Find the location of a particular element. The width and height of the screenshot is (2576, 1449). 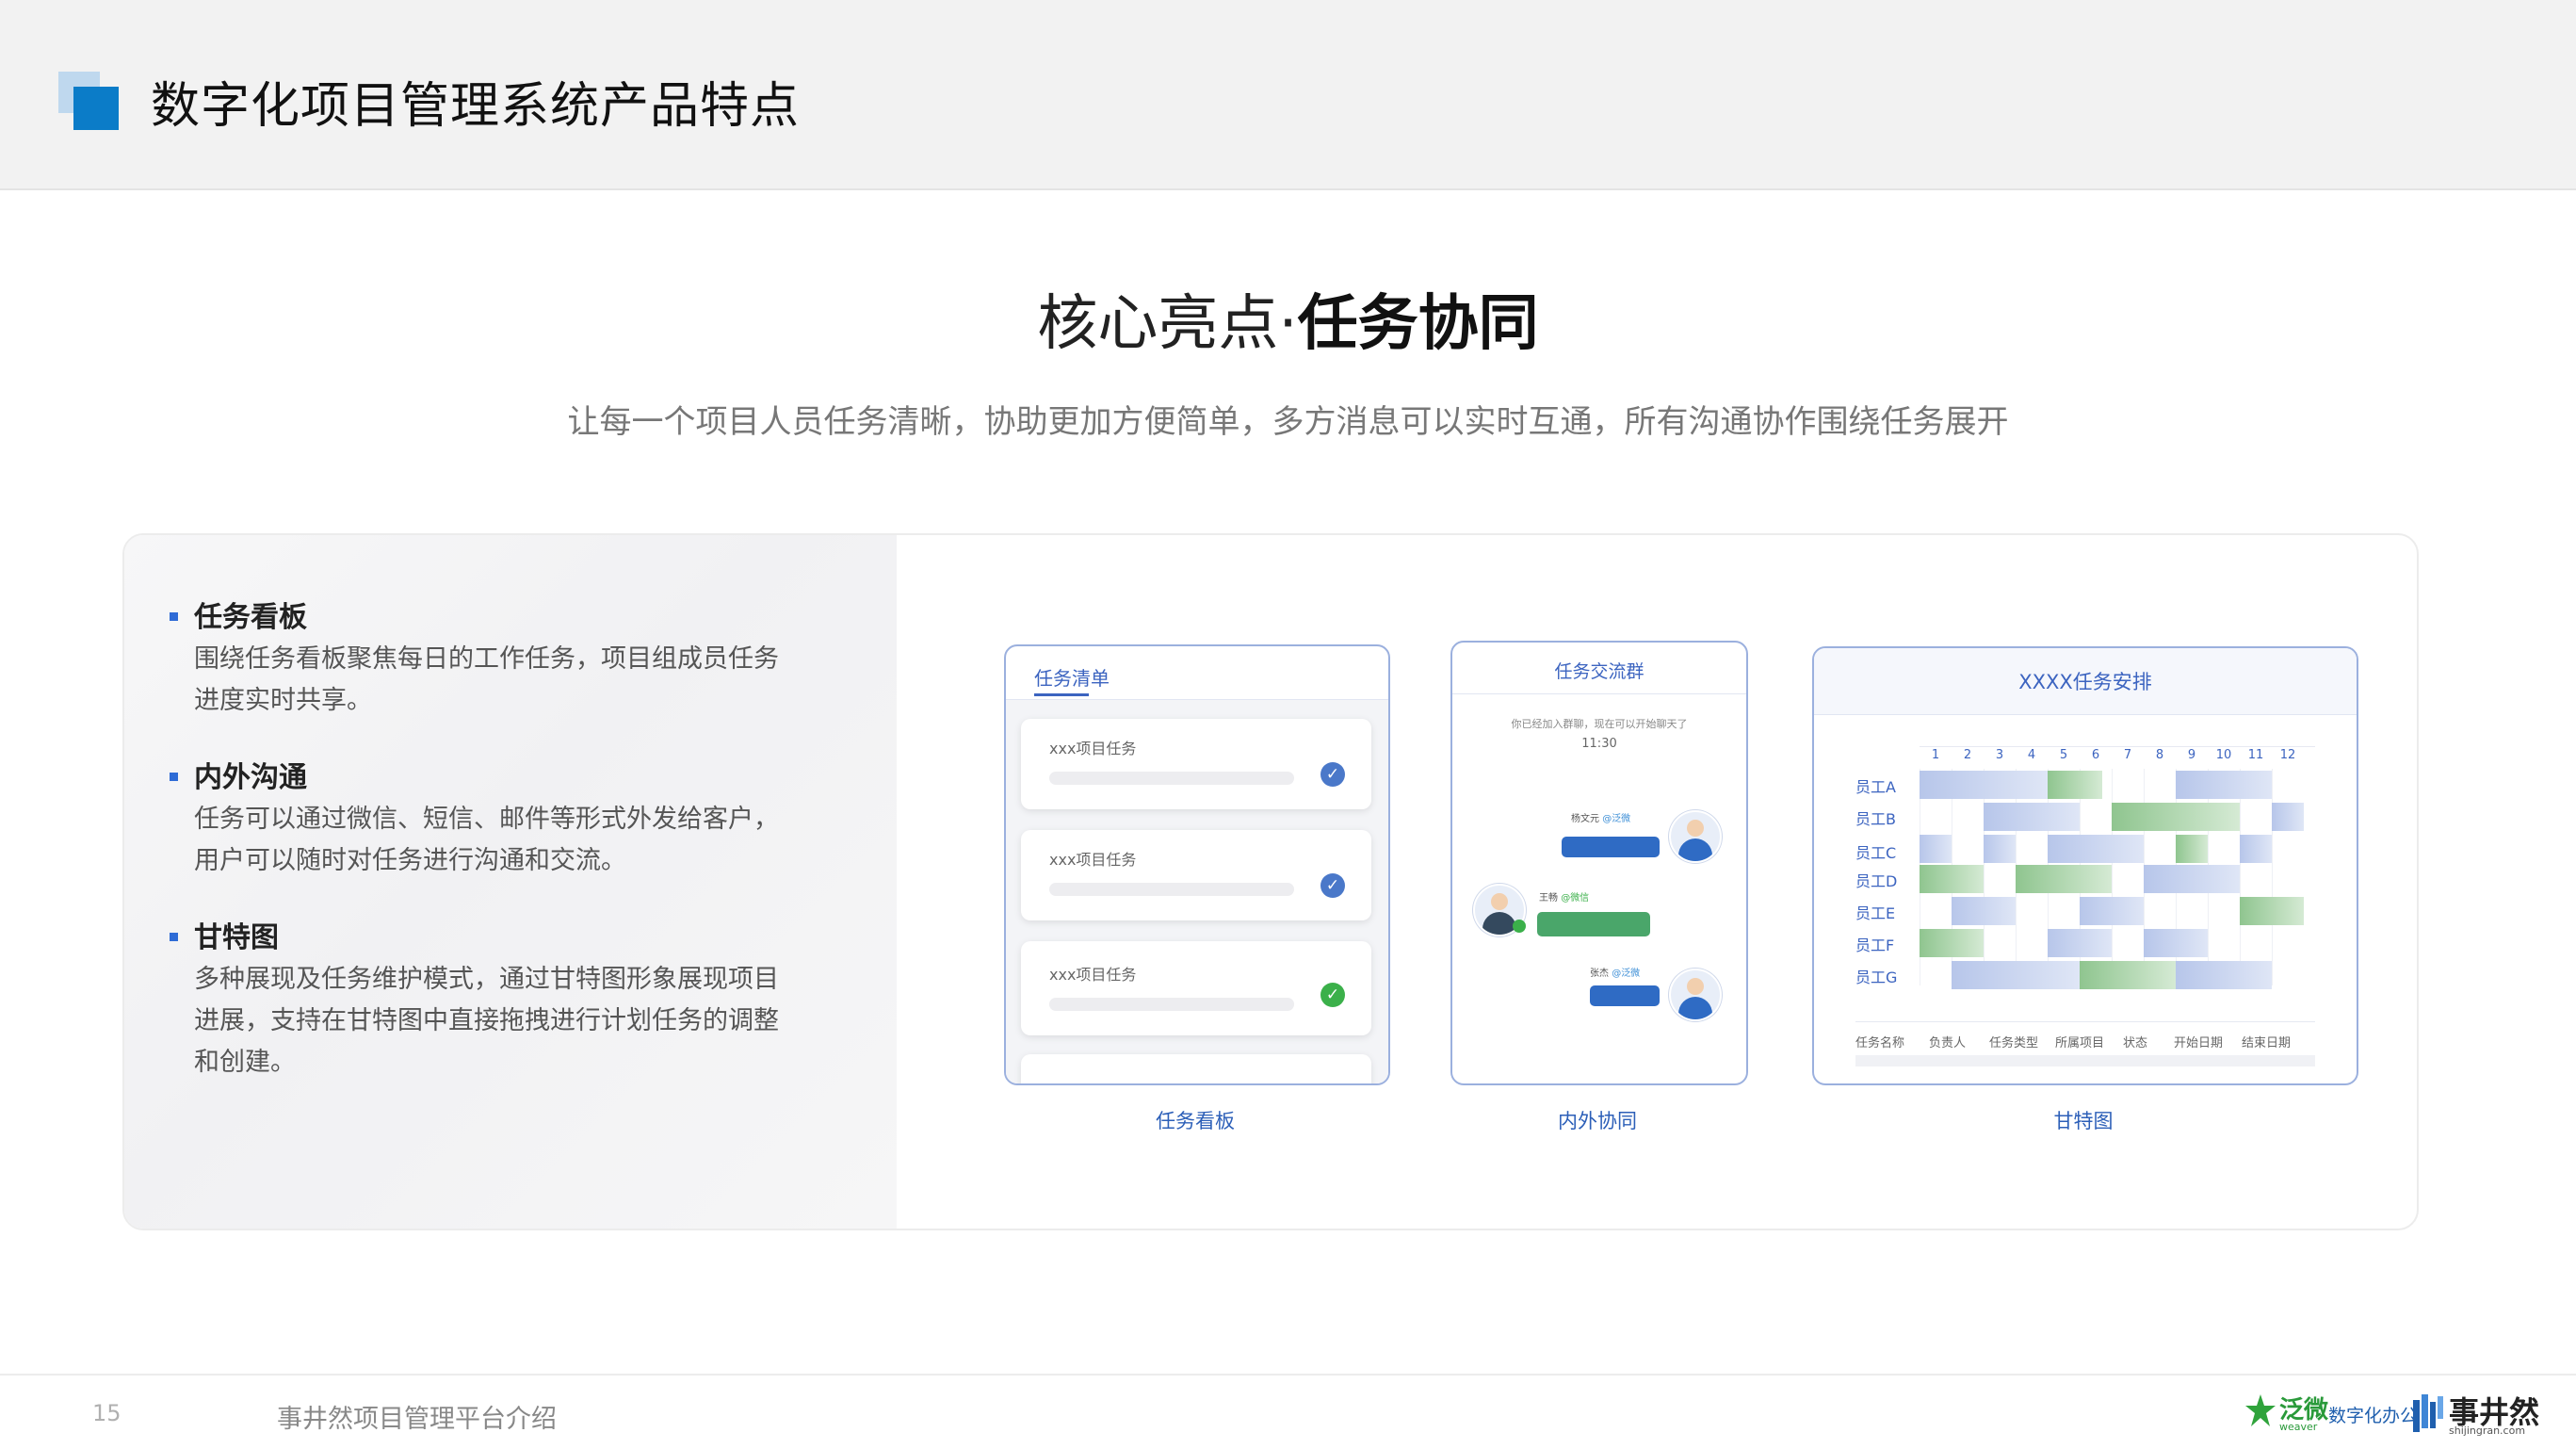

sender-tag: @微信 is located at coordinates (1575, 898).